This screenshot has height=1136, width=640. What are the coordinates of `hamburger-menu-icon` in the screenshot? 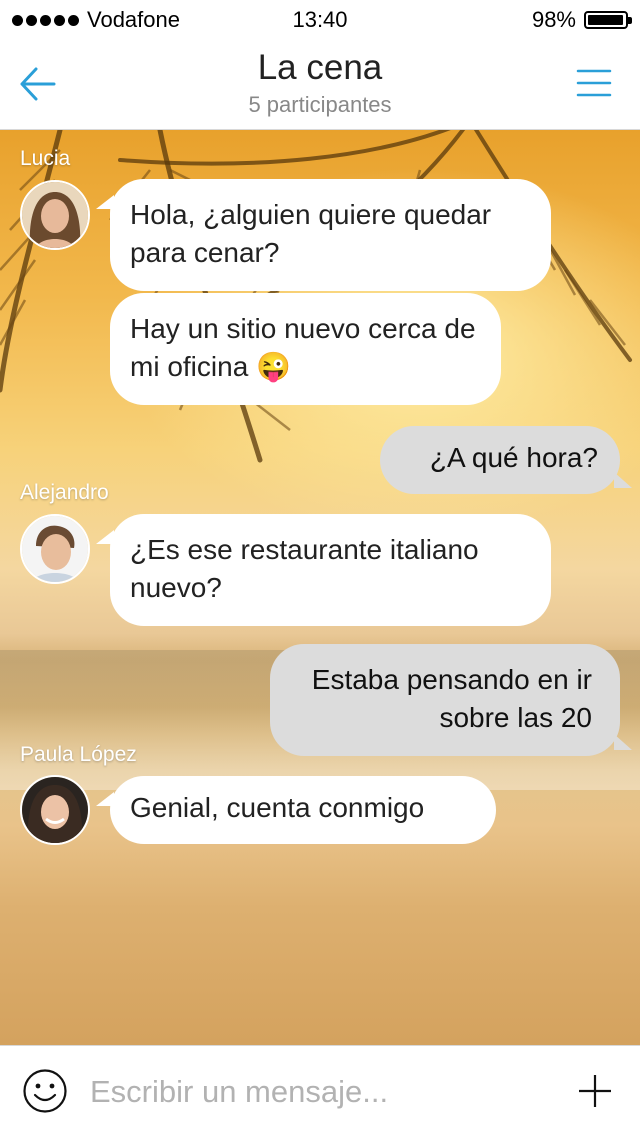 It's located at (594, 83).